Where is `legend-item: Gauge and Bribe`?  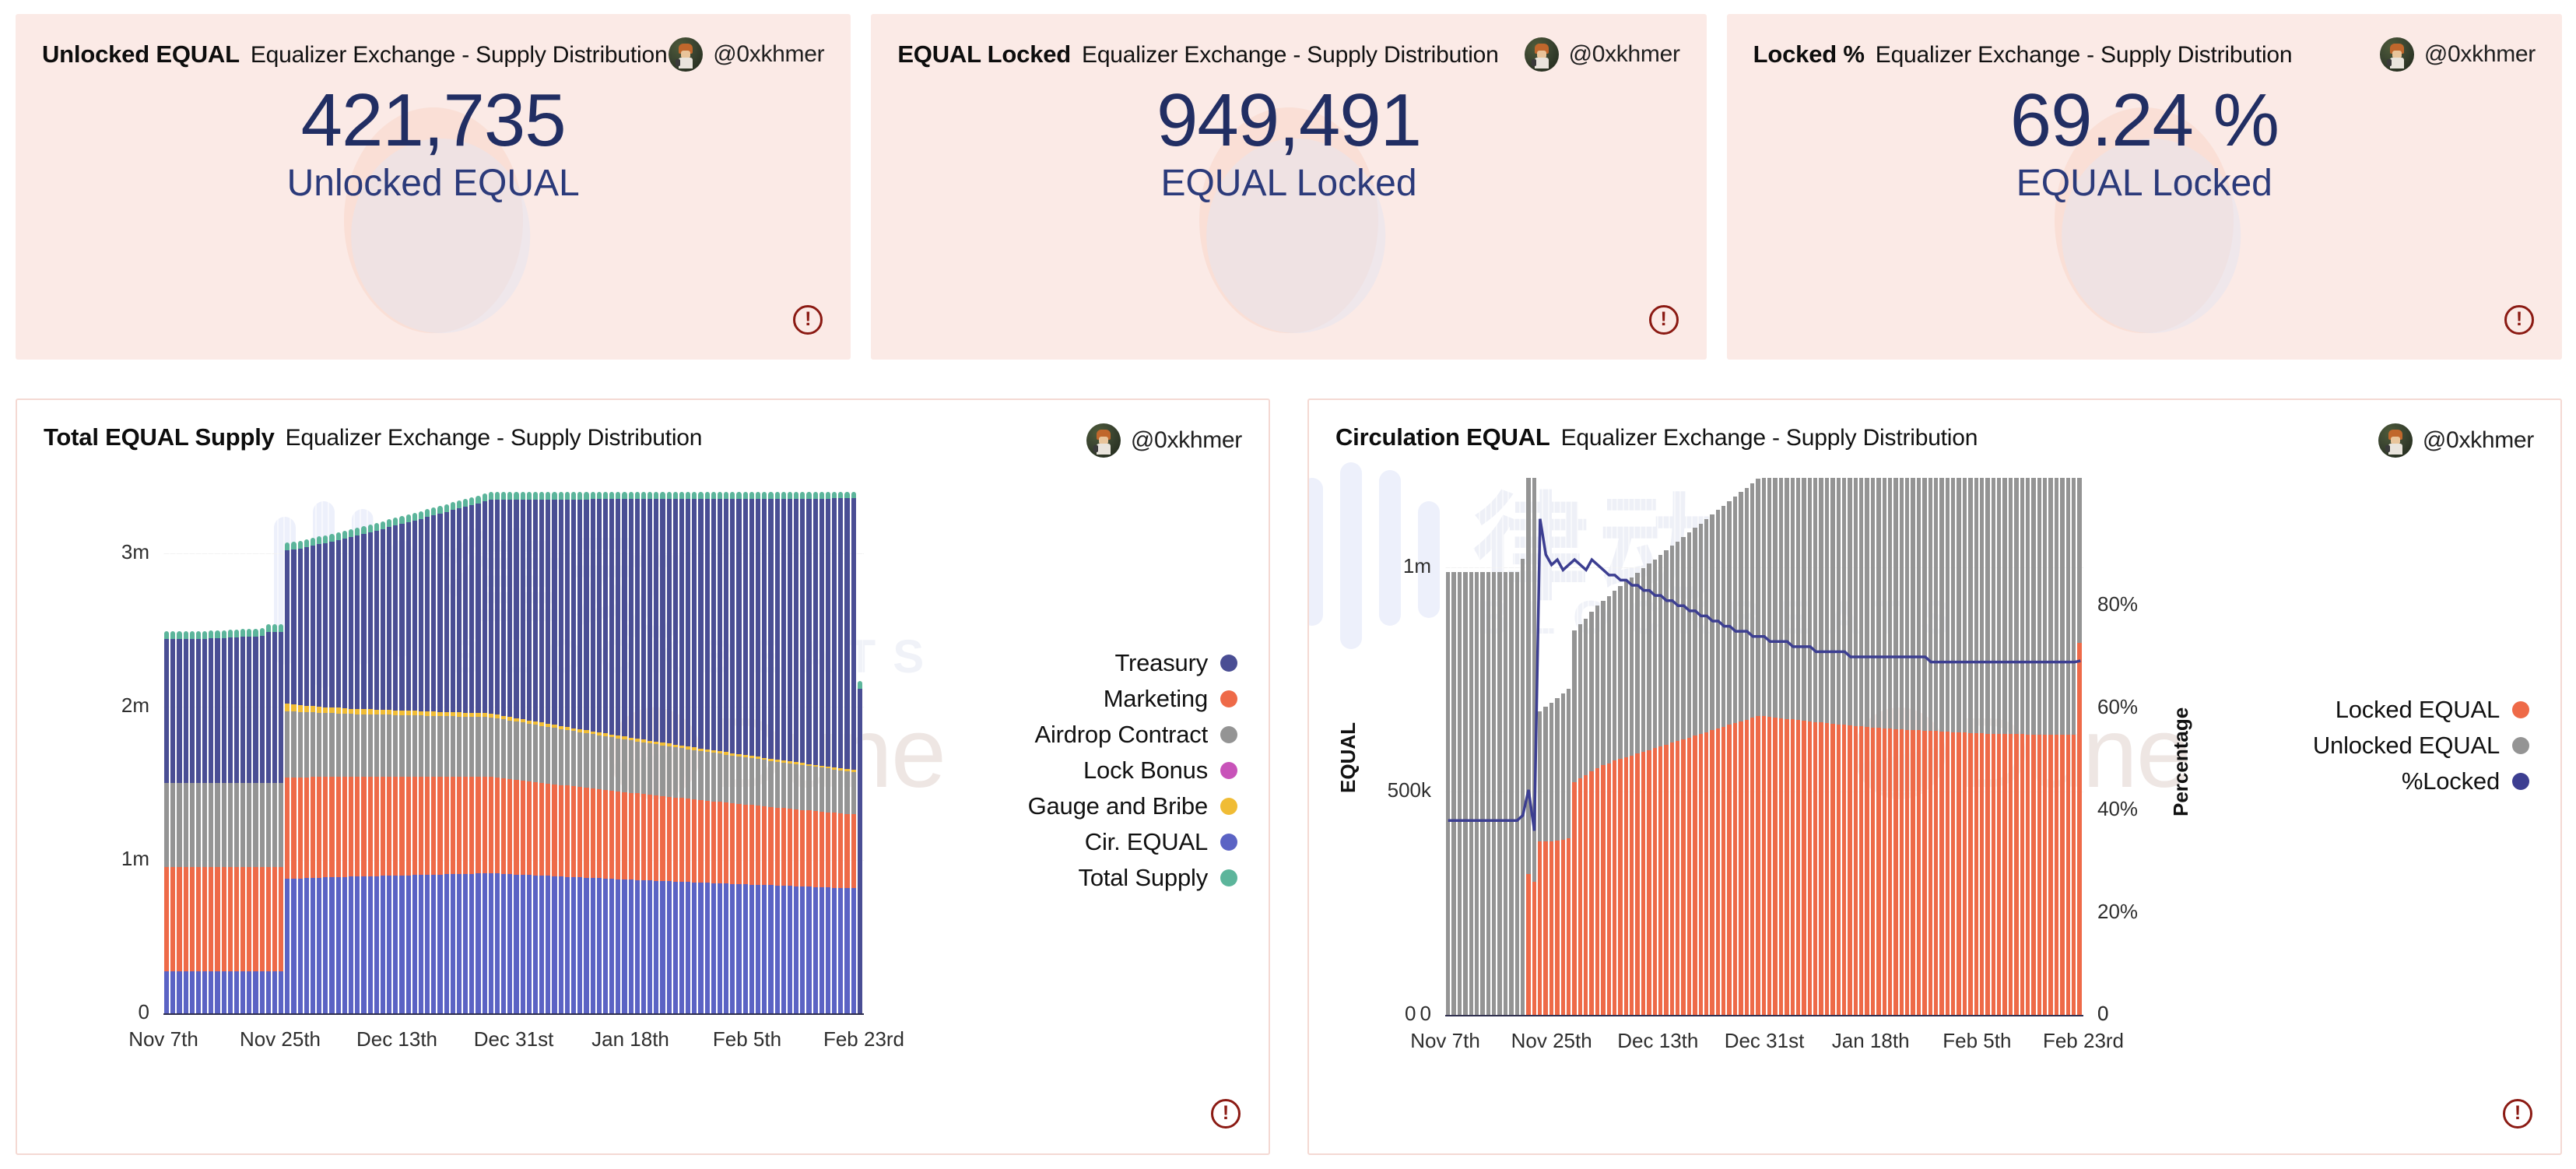
legend-item: Gauge and Bribe is located at coordinates (1133, 806).